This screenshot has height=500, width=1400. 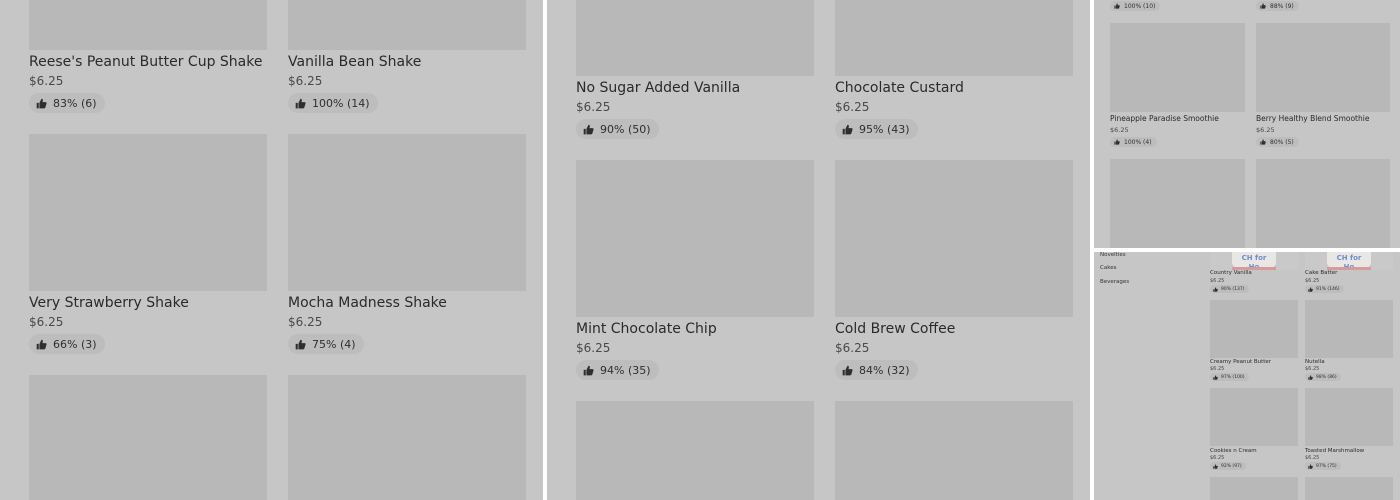 I want to click on rating-badge: 91% (146), so click(x=1324, y=289).